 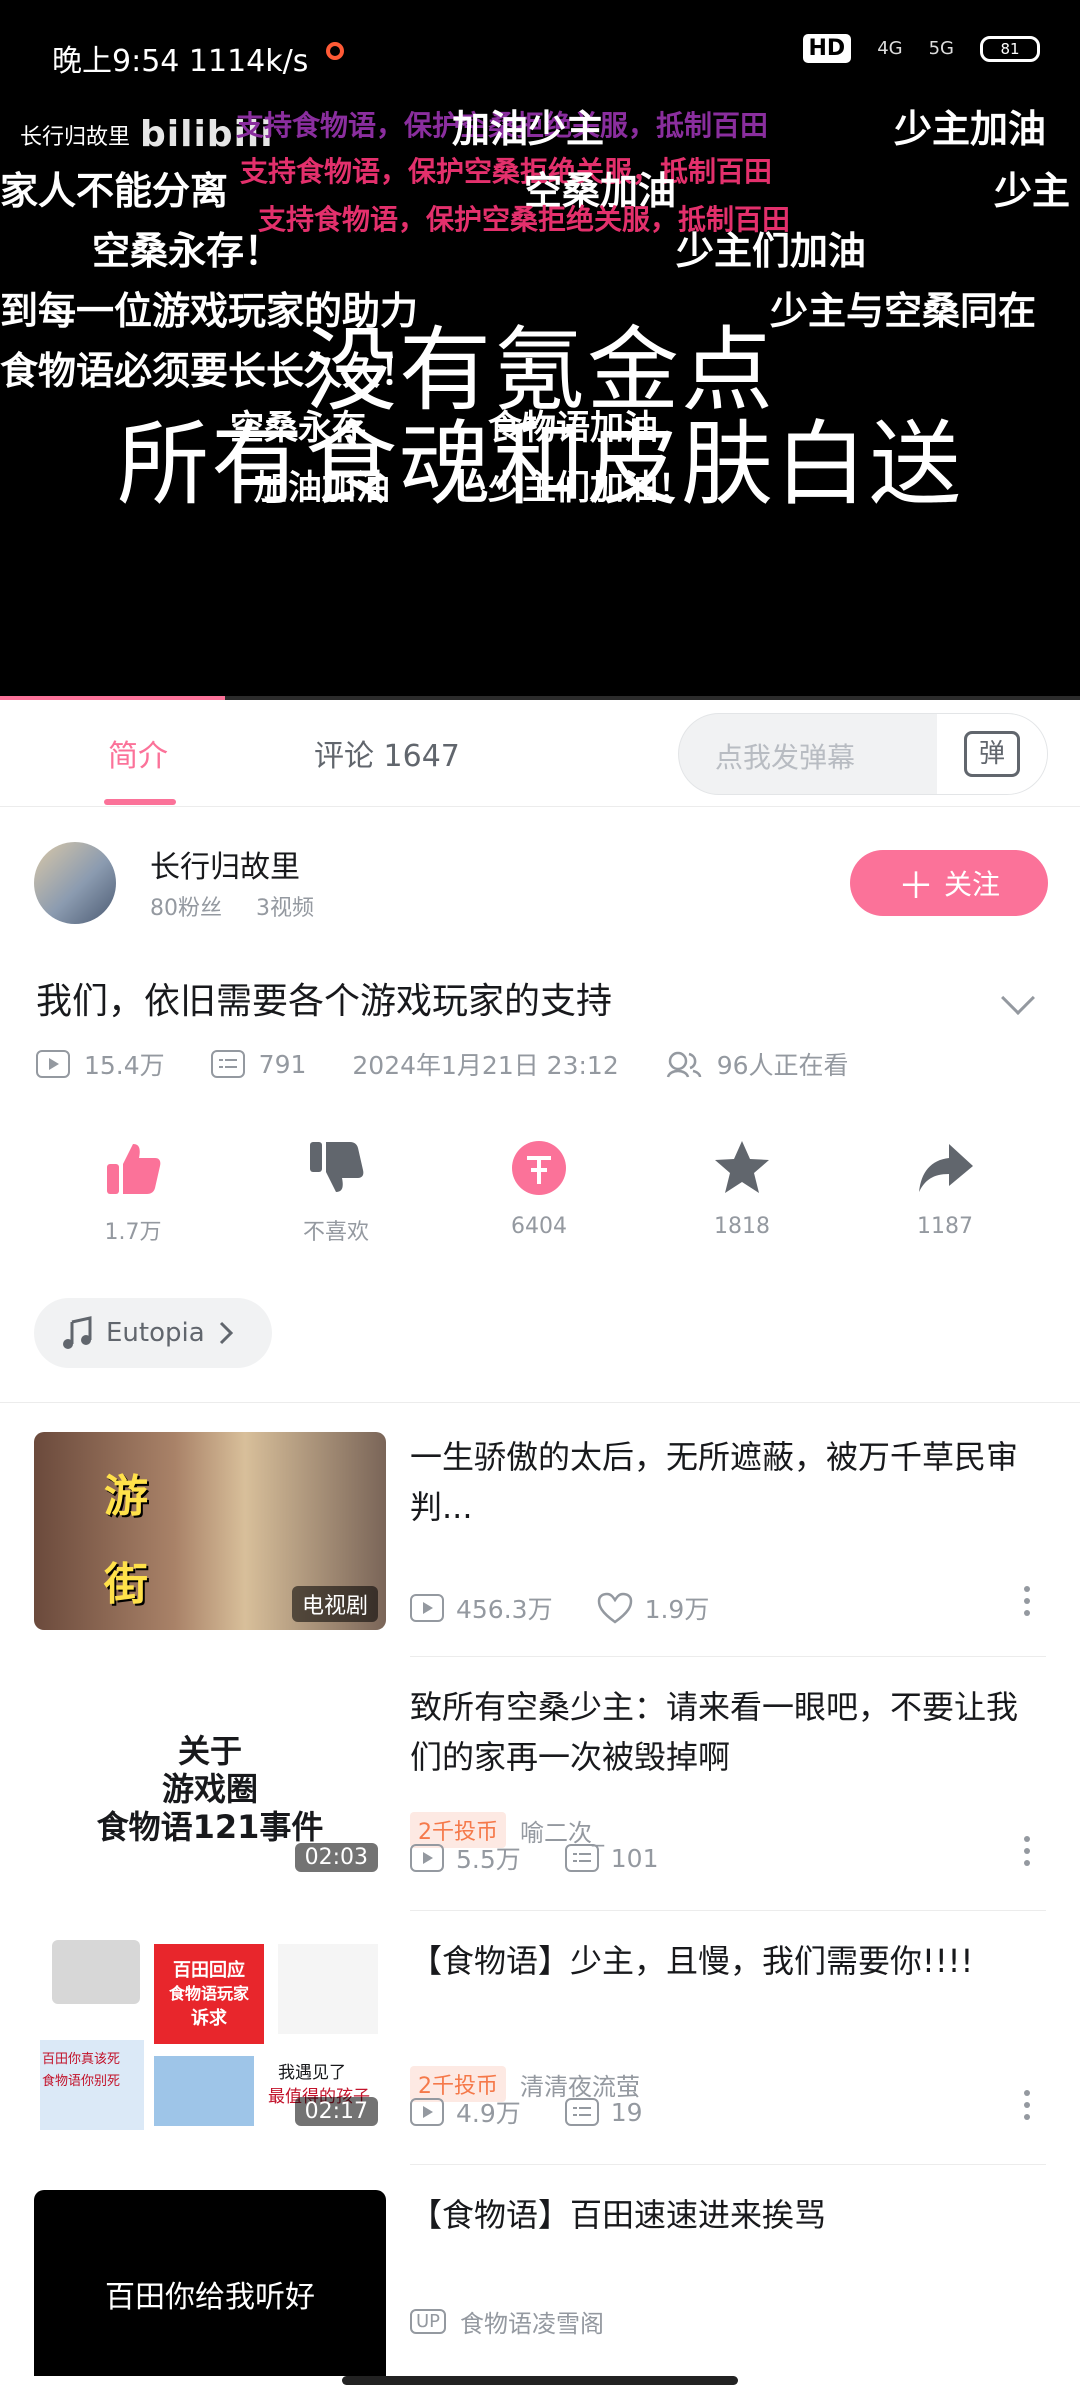 What do you see at coordinates (209, 1789) in the screenshot?
I see `thumbnail-caption: 游戏圈` at bounding box center [209, 1789].